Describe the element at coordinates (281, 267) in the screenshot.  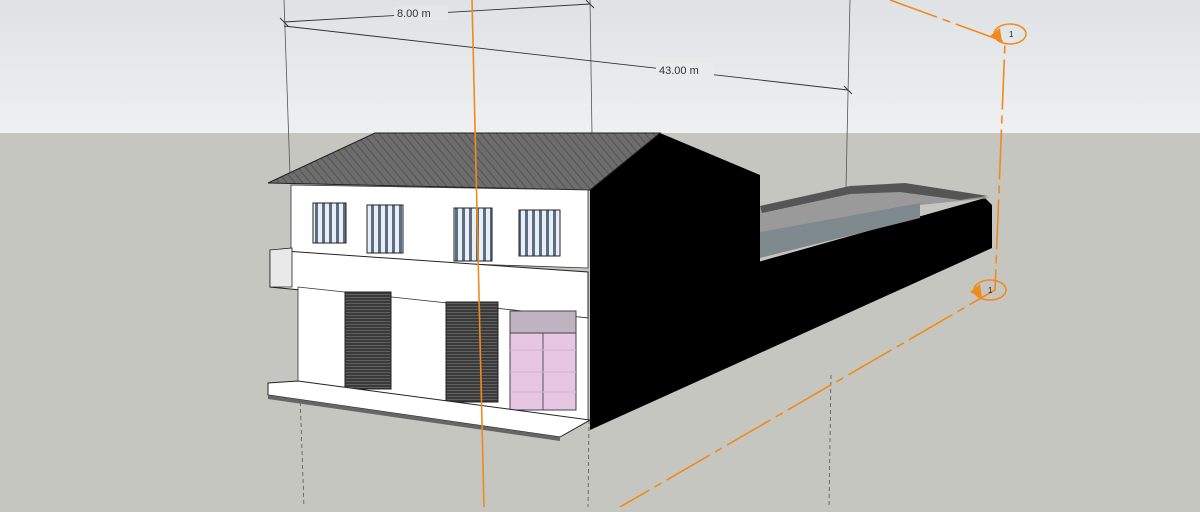
I see `balcony-side` at that location.